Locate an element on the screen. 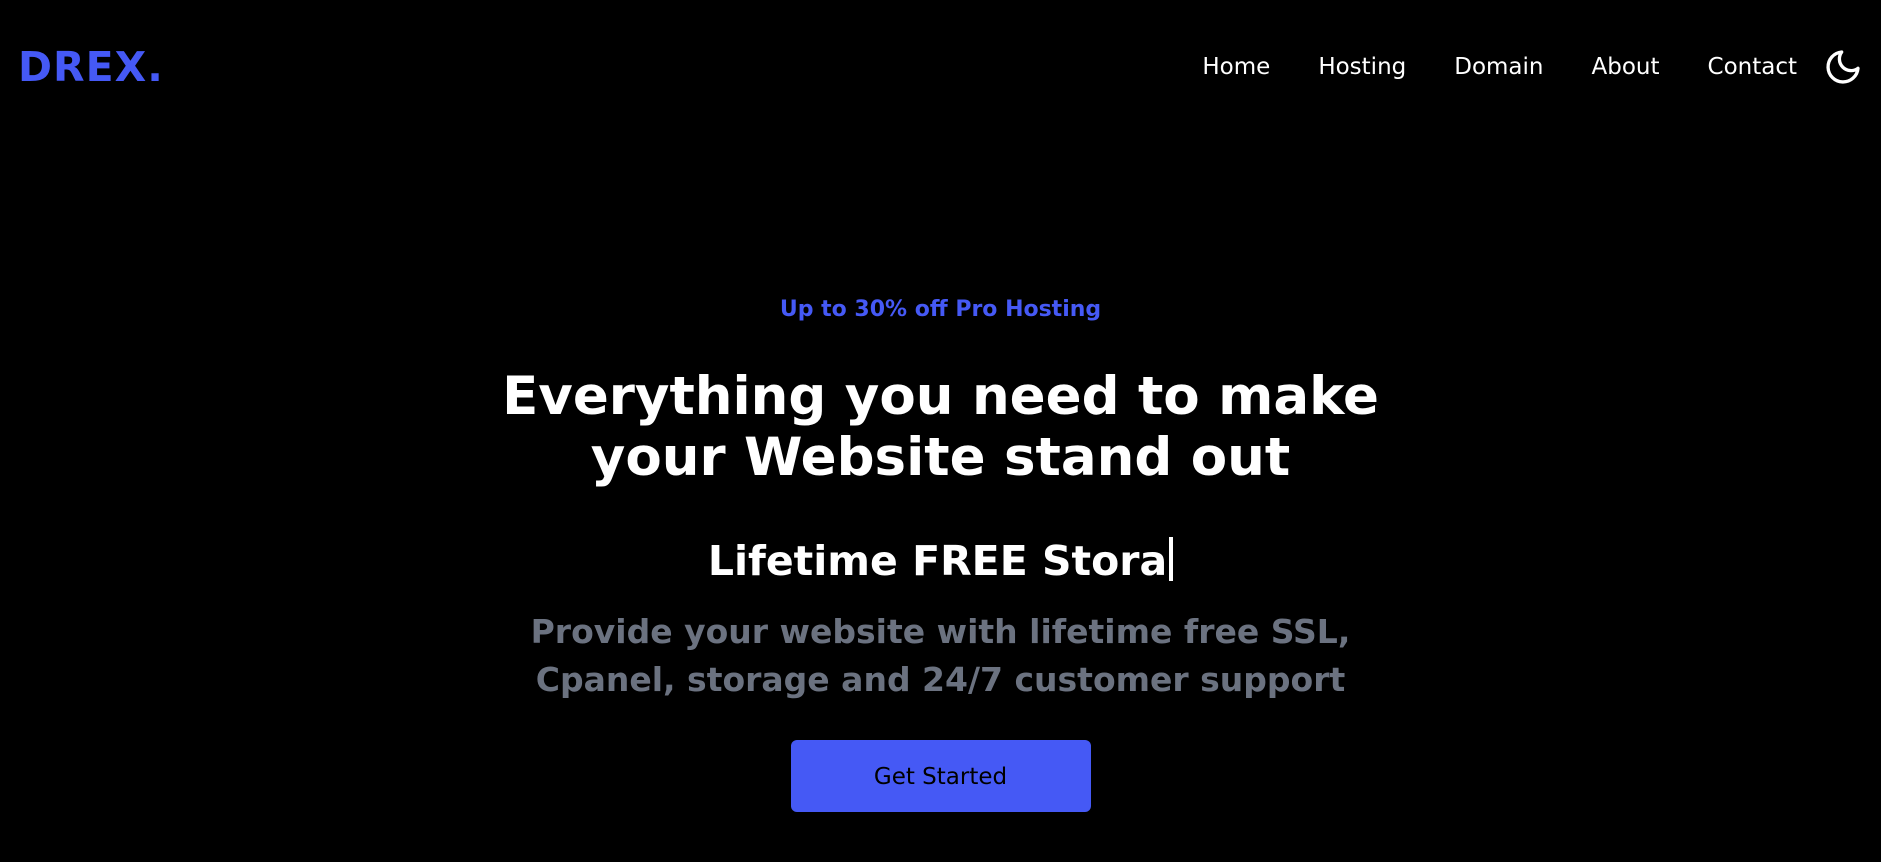  nav-link-domain: Domain is located at coordinates (1498, 67).